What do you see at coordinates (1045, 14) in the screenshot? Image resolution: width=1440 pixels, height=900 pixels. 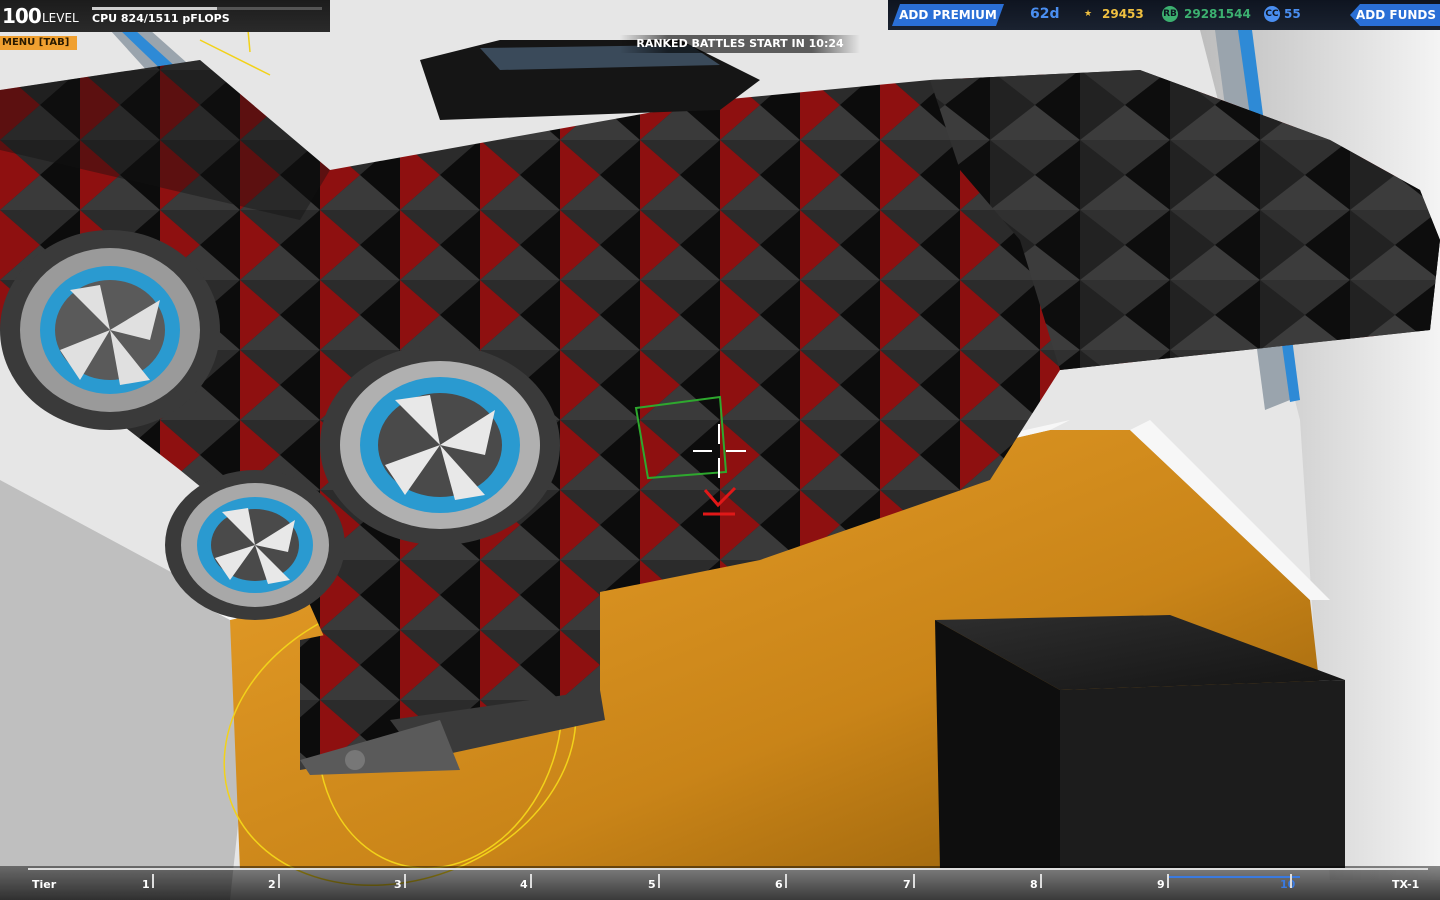 I see `premium-days-remaining: 62d` at bounding box center [1045, 14].